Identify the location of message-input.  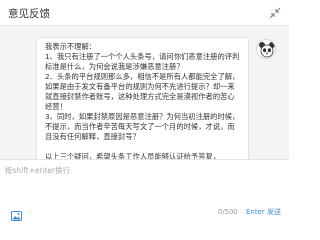
(144, 180).